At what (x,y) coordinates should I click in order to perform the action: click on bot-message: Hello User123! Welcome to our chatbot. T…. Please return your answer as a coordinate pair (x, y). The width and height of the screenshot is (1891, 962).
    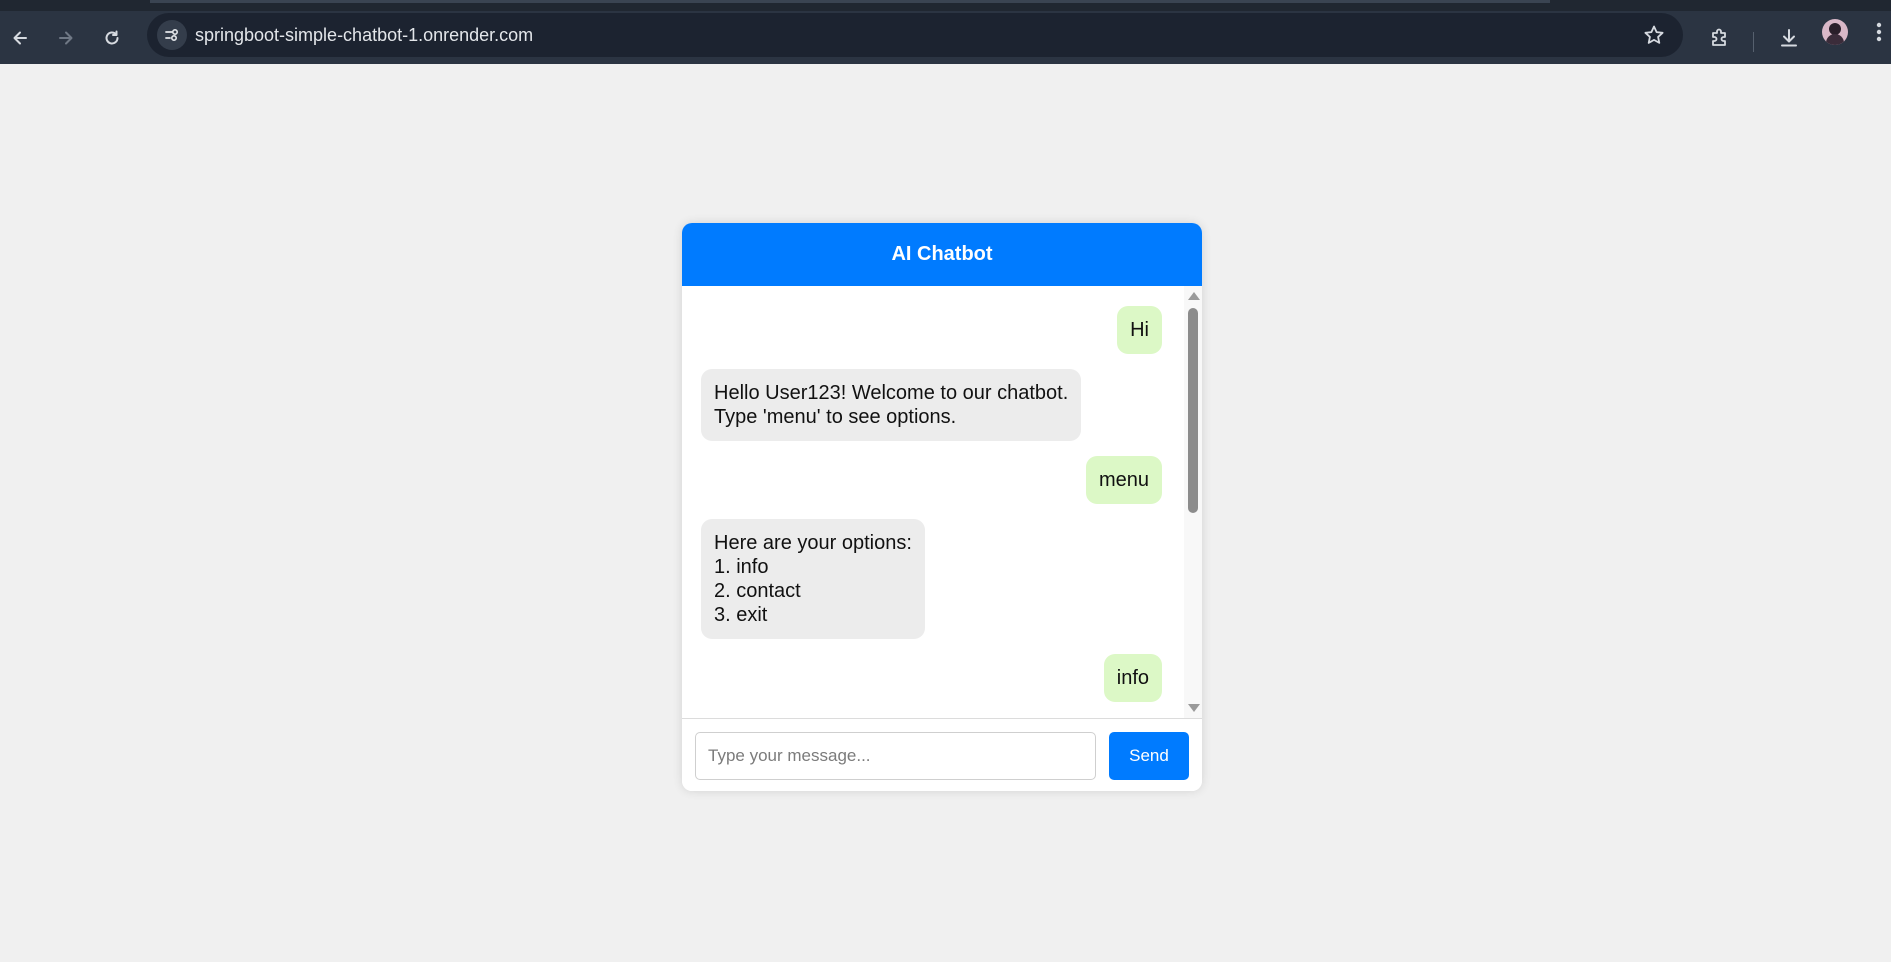
    Looking at the image, I should click on (891, 405).